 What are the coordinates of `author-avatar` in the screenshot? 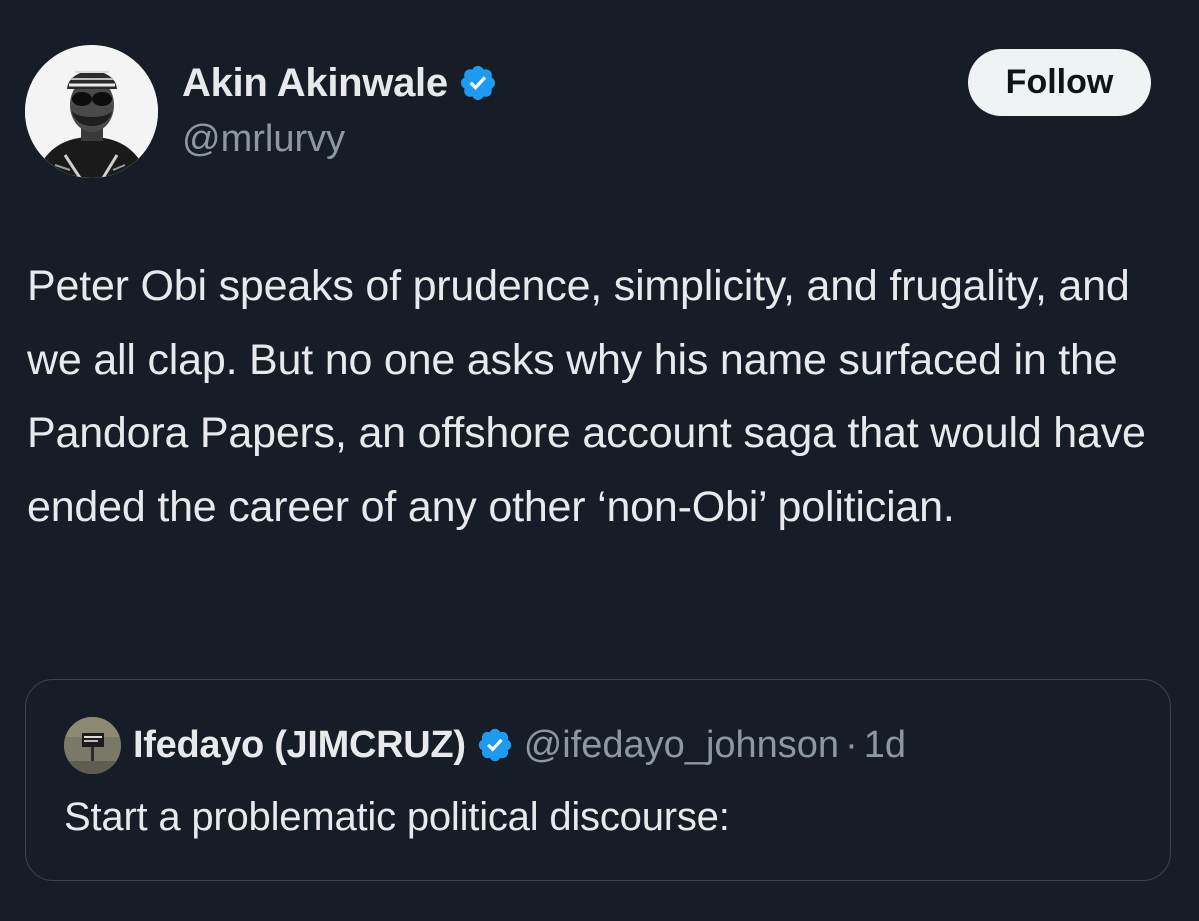 It's located at (91, 111).